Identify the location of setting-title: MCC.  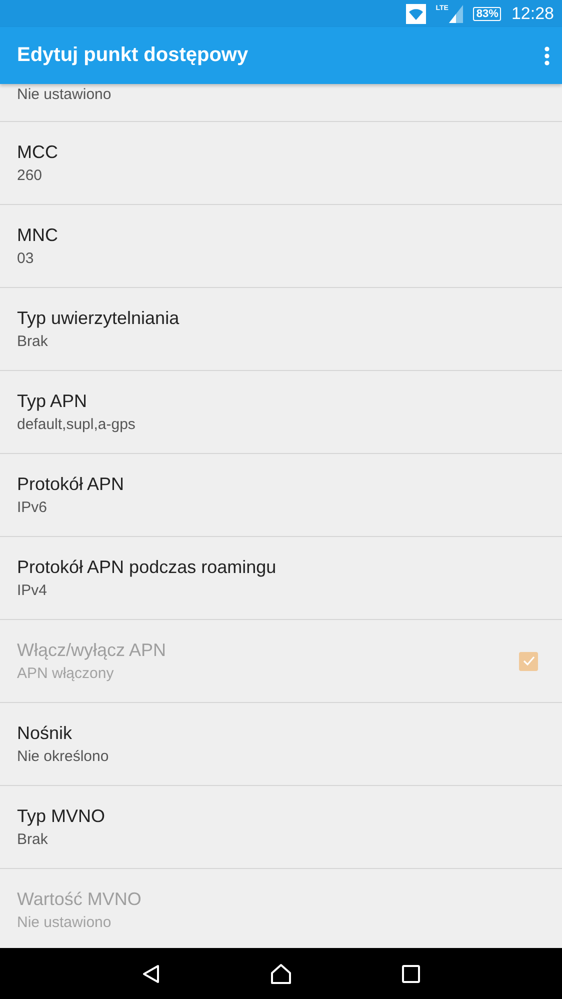
(37, 152).